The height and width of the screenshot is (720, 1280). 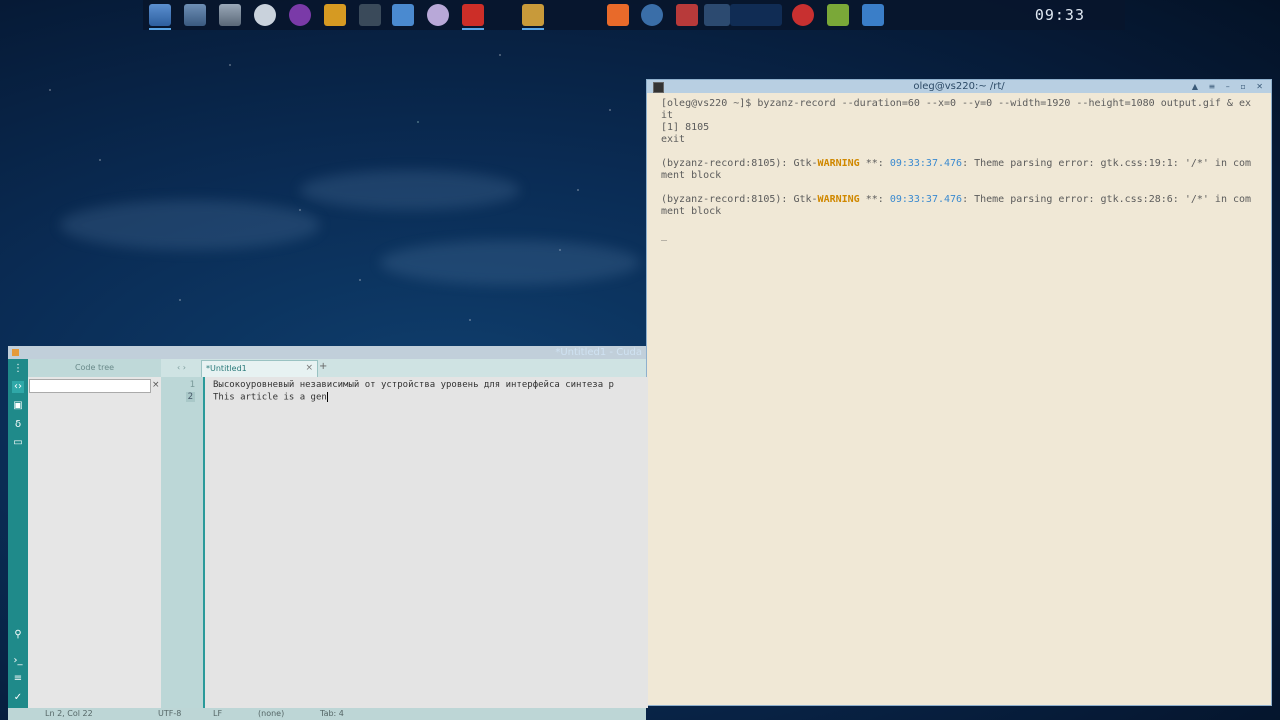 What do you see at coordinates (327, 352) in the screenshot?
I see `editor-titlebar: *Untitled1 - Cuda` at bounding box center [327, 352].